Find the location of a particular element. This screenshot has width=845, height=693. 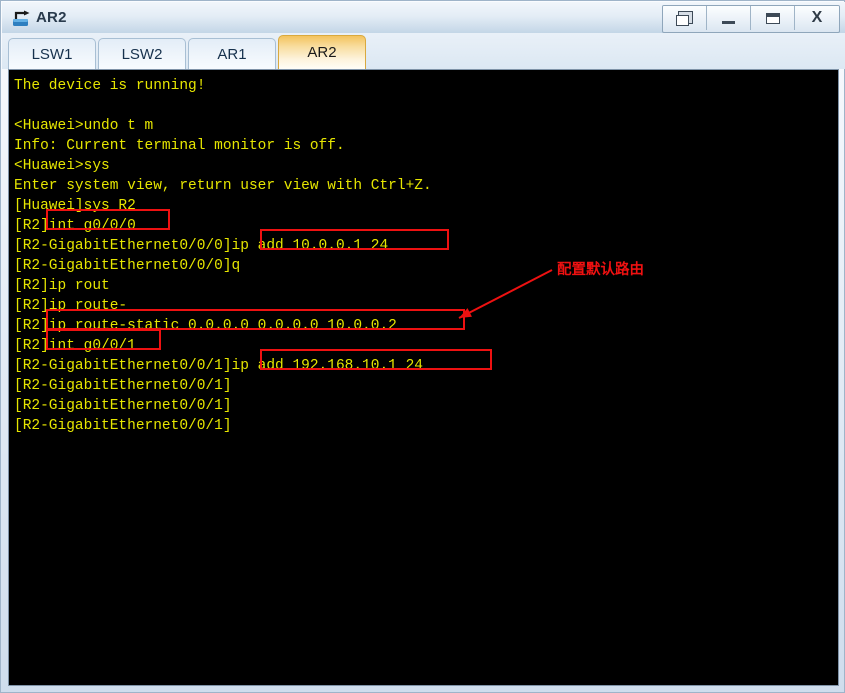

annotation-label: 配置默认路由 is located at coordinates (600, 270).